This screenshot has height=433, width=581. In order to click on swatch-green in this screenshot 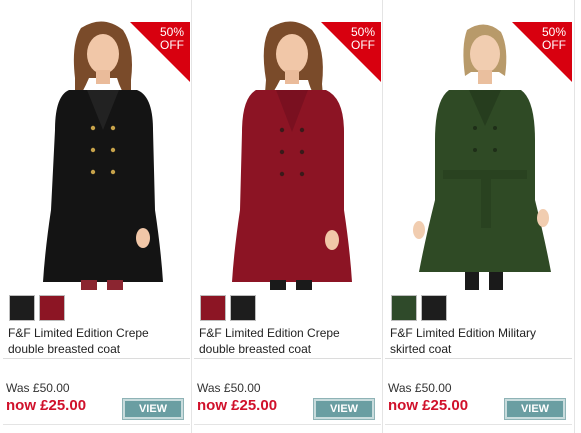, I will do `click(404, 308)`.